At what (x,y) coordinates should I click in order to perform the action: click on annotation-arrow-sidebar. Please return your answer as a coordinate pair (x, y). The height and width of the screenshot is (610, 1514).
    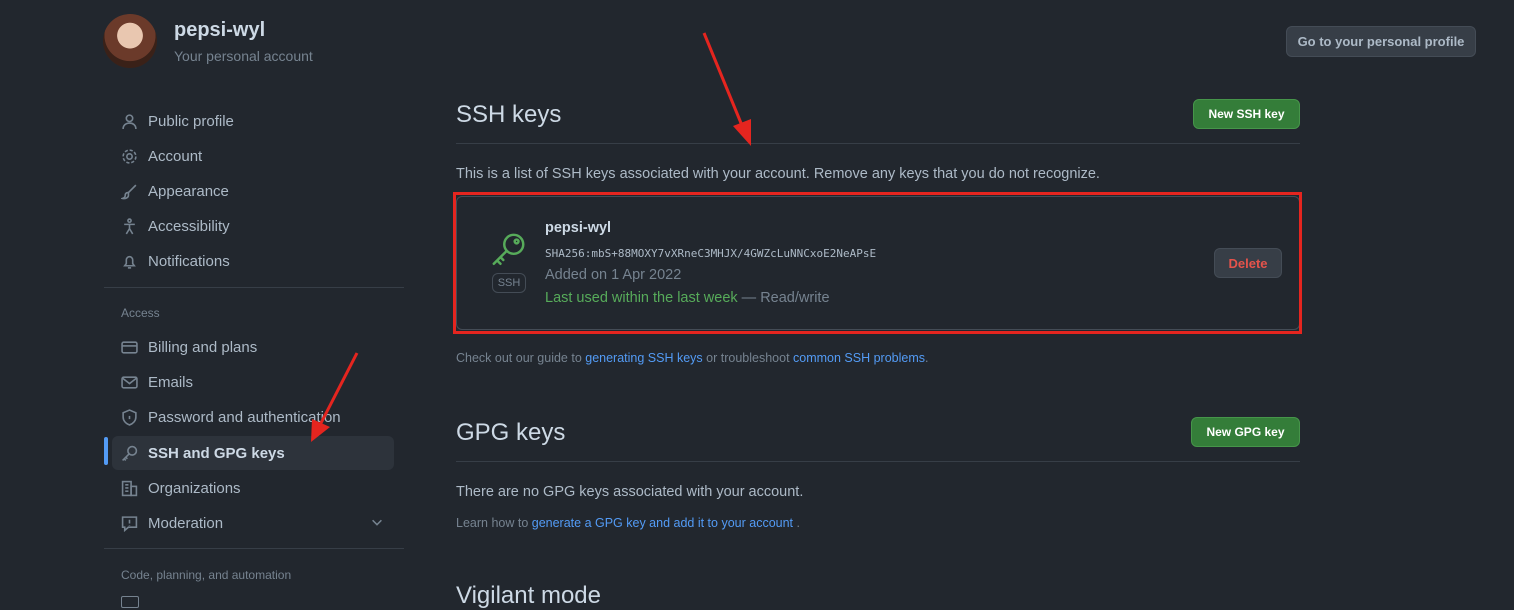
    Looking at the image, I should click on (335, 397).